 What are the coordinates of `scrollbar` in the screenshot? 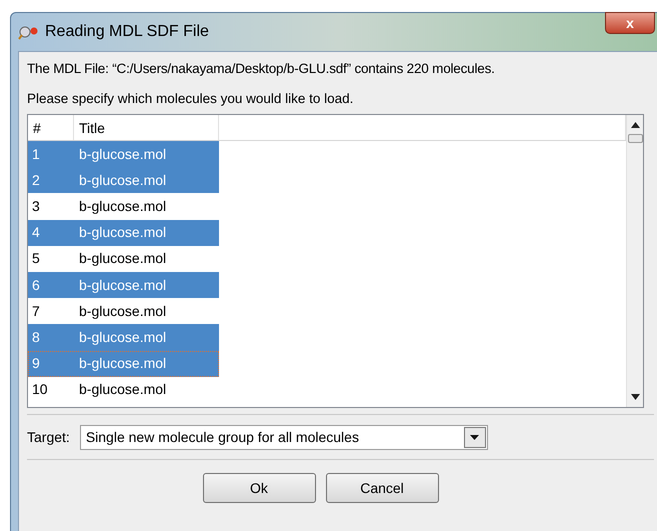 It's located at (634, 261).